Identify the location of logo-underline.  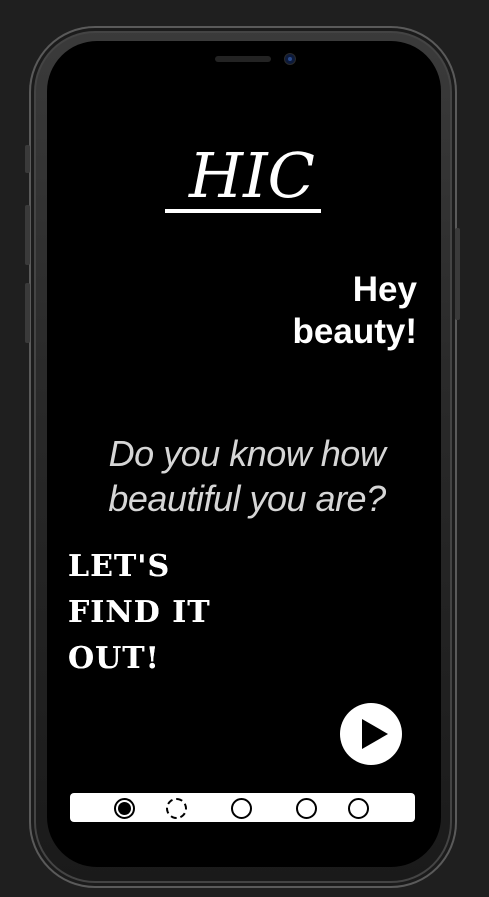
(243, 211).